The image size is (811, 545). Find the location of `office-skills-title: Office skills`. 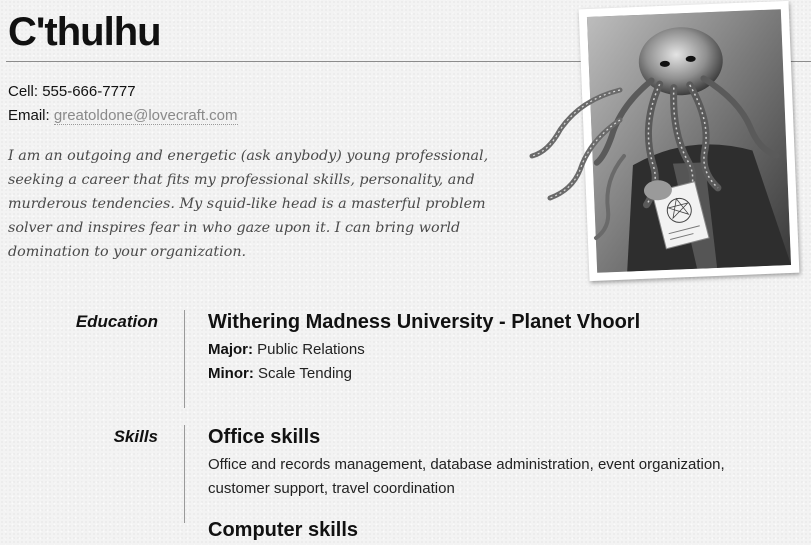

office-skills-title: Office skills is located at coordinates (264, 437).